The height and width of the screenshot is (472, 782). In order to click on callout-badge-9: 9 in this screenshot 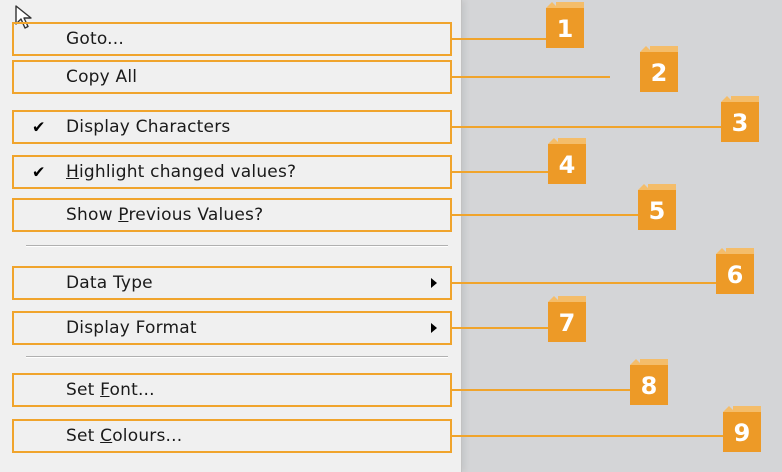, I will do `click(742, 429)`.